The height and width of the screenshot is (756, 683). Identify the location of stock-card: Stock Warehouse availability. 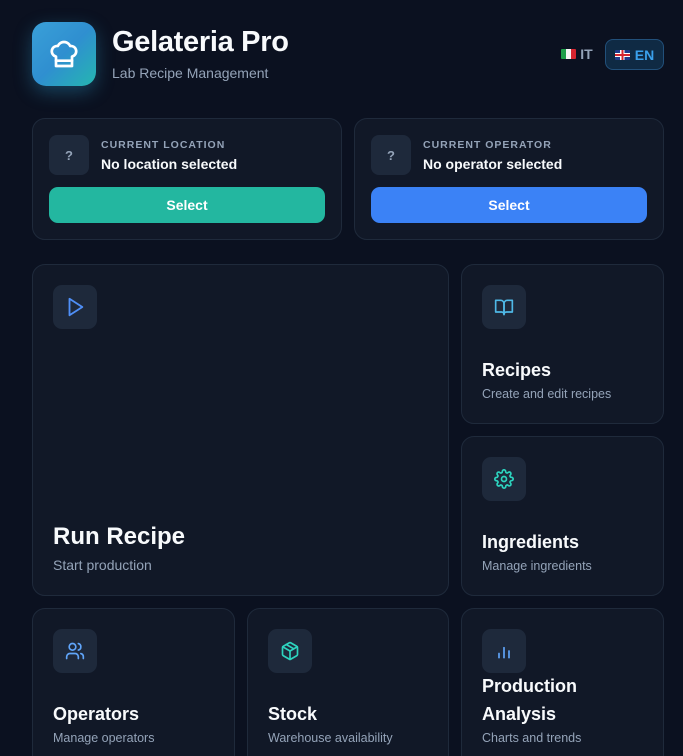
(348, 682).